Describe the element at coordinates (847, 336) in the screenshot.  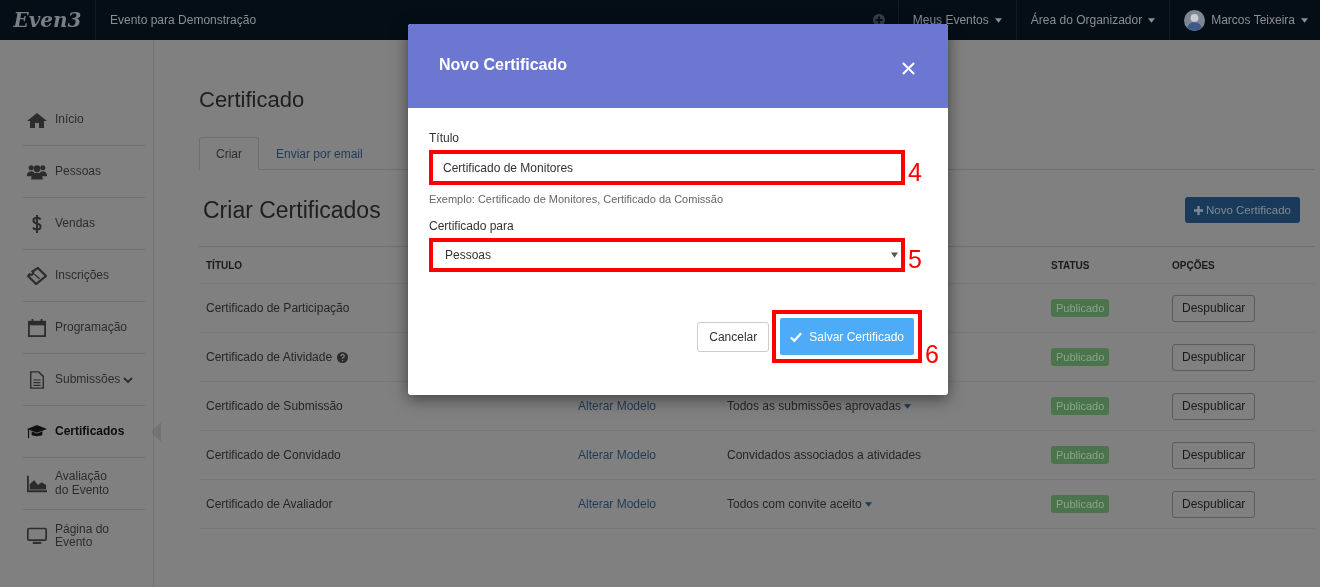
I see `save-button: Salvar Certificado` at that location.